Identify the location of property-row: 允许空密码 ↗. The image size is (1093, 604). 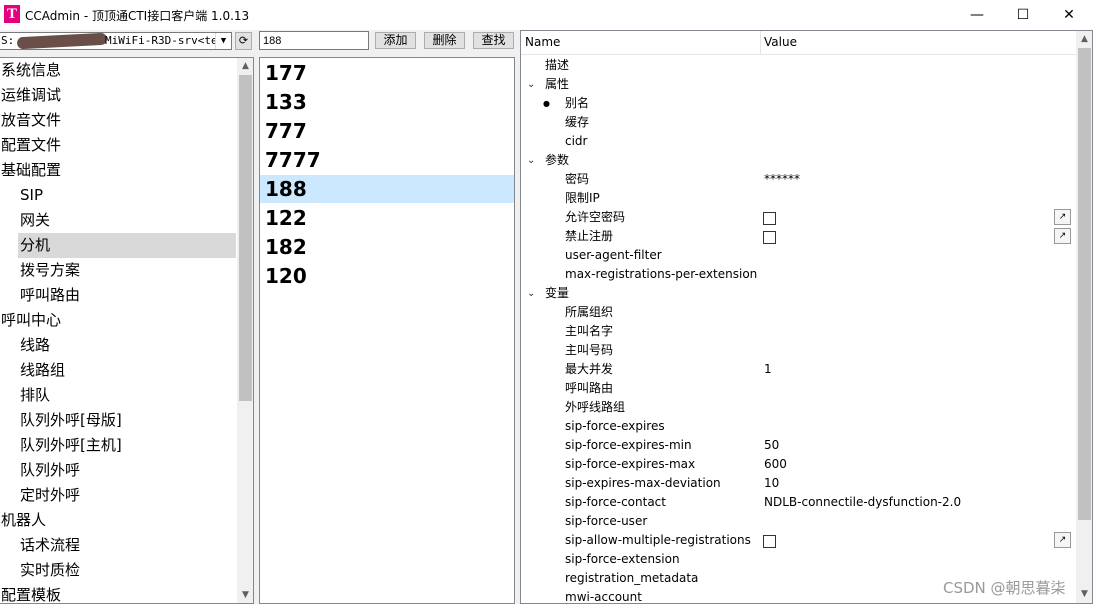
(798, 217).